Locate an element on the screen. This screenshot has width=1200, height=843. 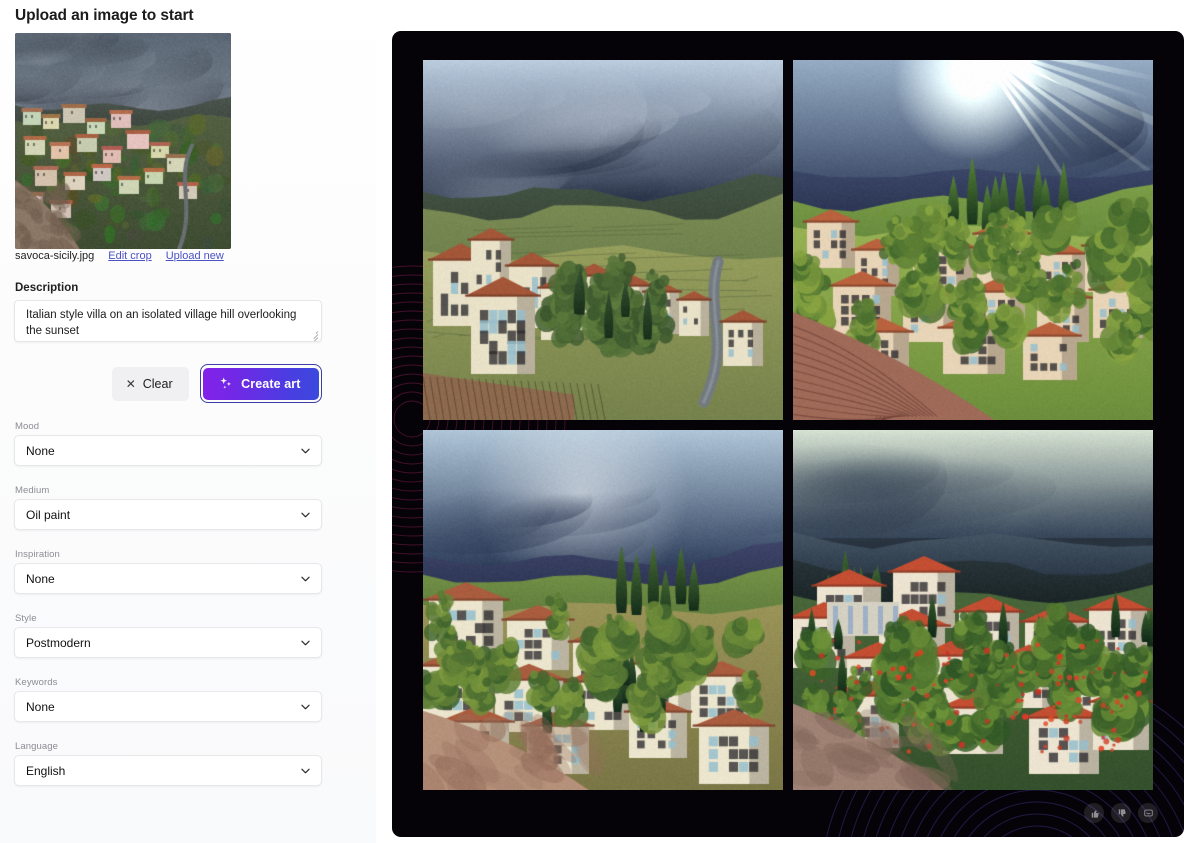
field-style: Style Postmodern is located at coordinates (170, 635).